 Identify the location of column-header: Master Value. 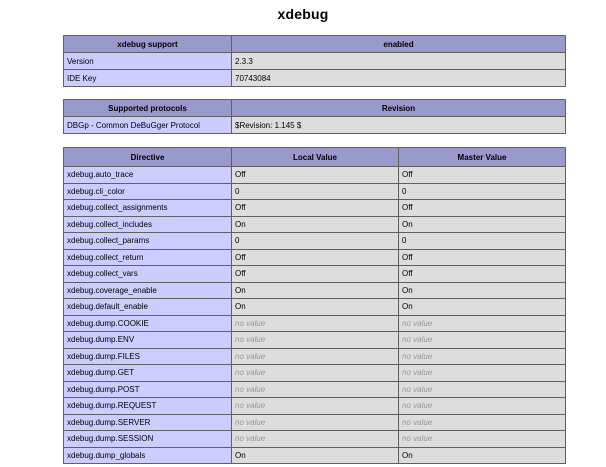
(482, 157).